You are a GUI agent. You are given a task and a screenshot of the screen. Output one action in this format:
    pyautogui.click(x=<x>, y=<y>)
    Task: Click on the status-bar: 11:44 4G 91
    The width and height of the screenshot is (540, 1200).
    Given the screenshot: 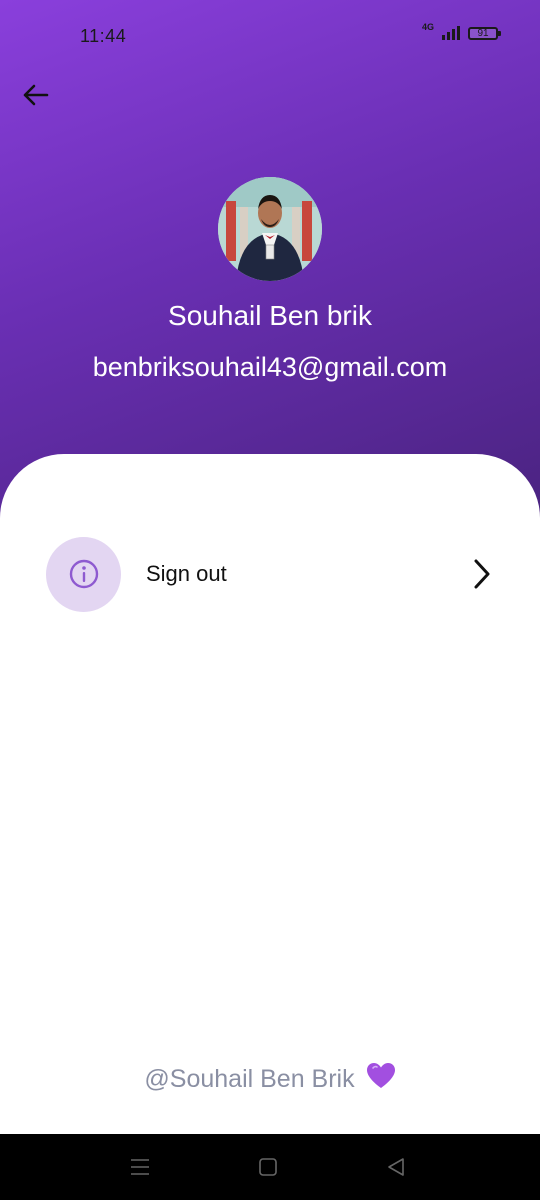 What is the action you would take?
    pyautogui.click(x=270, y=36)
    